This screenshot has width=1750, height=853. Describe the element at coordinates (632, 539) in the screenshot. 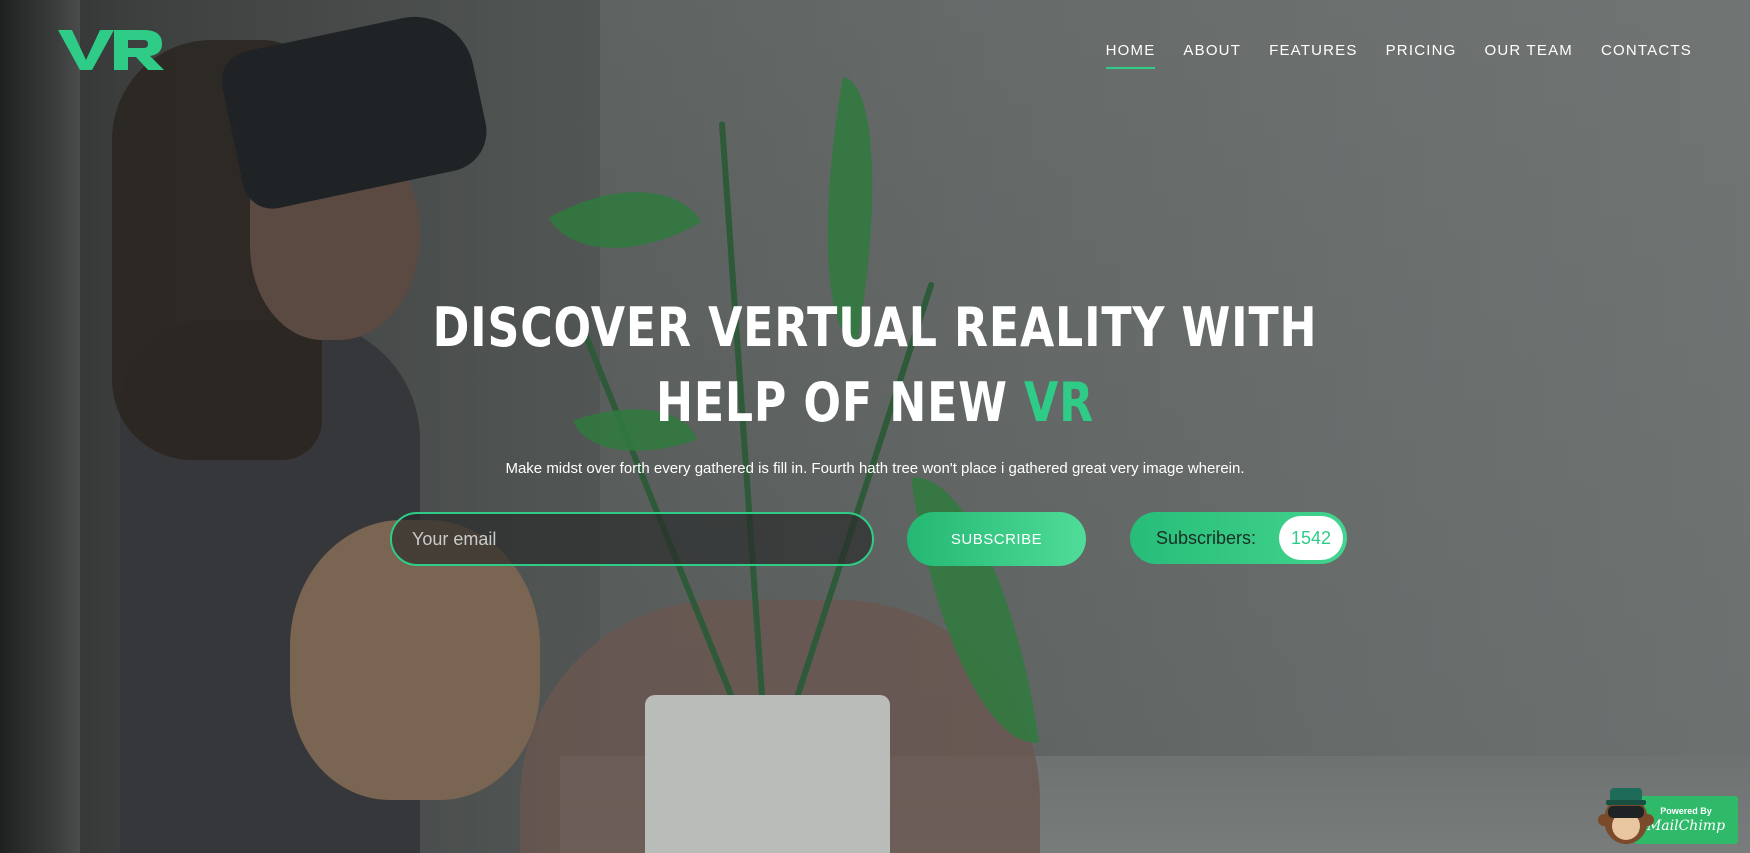

I see `email-input` at that location.